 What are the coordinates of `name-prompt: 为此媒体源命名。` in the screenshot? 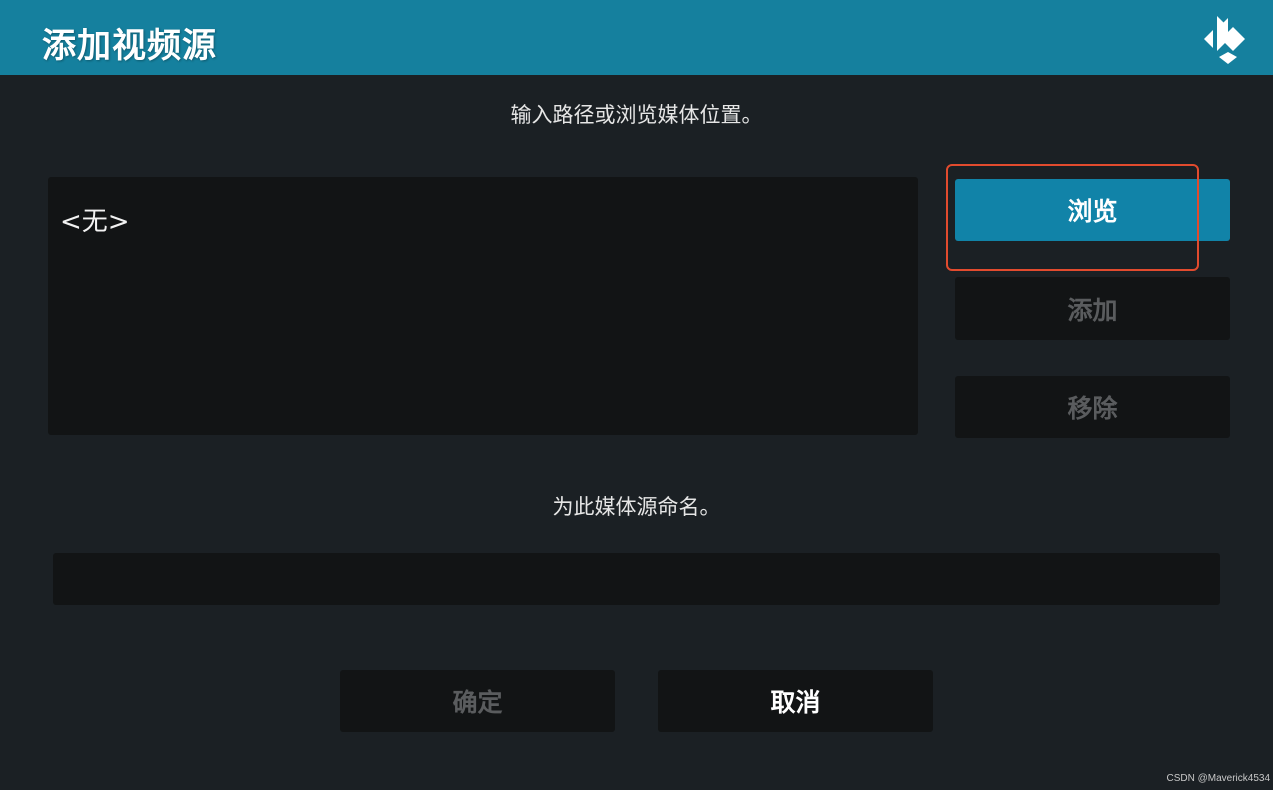 It's located at (636, 507).